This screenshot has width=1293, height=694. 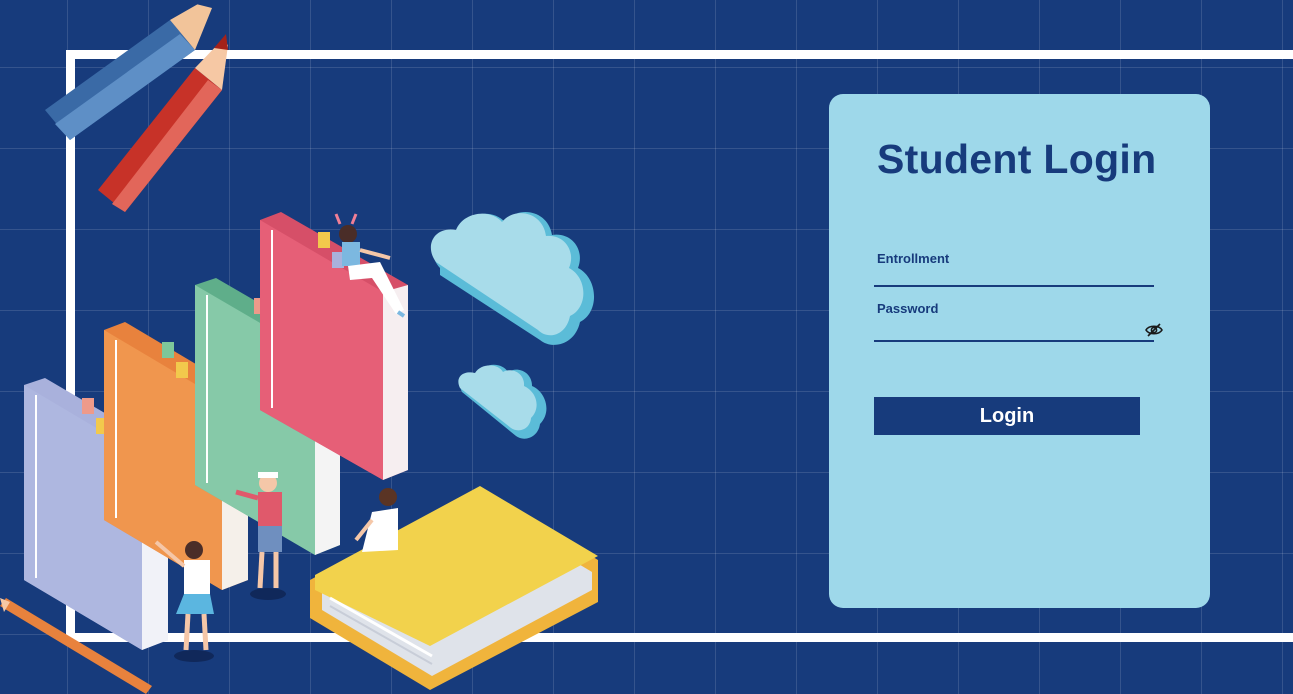 I want to click on enrollment-input, so click(x=1003, y=273).